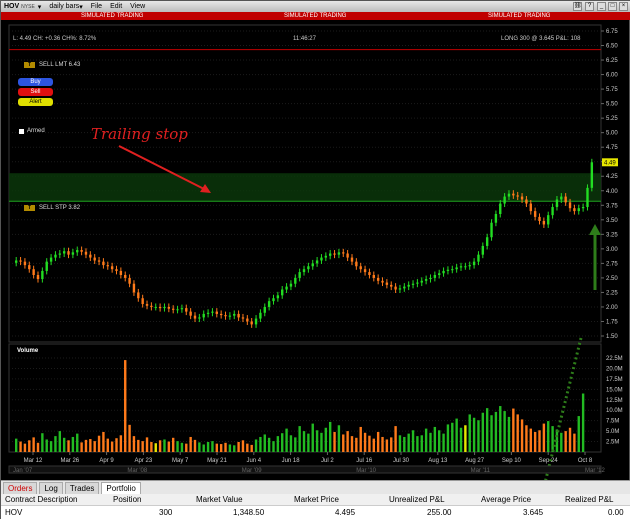 Image resolution: width=630 pixels, height=519 pixels. I want to click on price-tick-label: 3.00, so click(612, 250).